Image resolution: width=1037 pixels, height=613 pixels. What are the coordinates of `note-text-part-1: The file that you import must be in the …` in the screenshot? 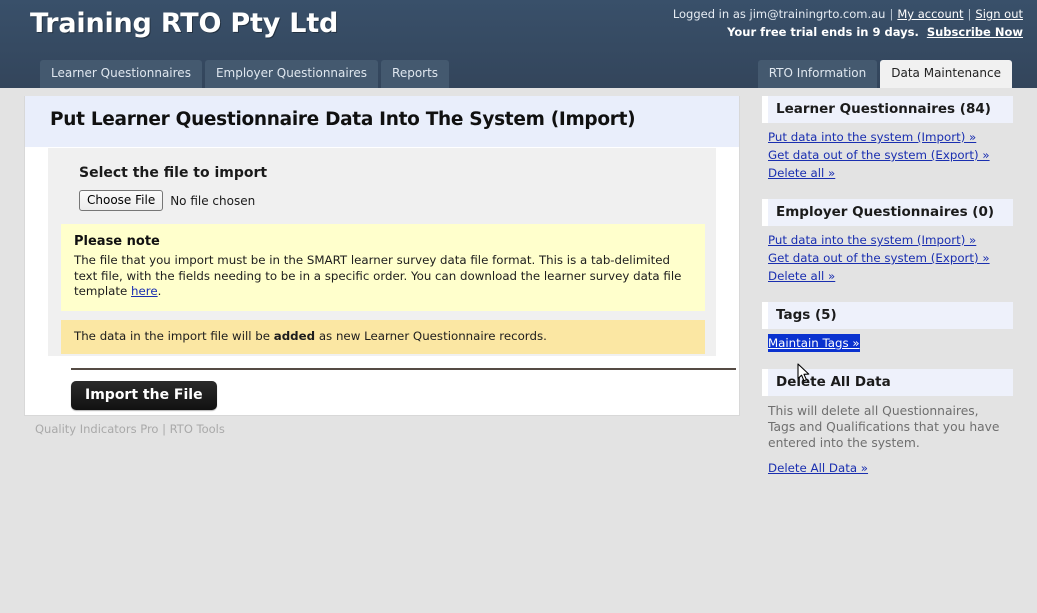 It's located at (378, 275).